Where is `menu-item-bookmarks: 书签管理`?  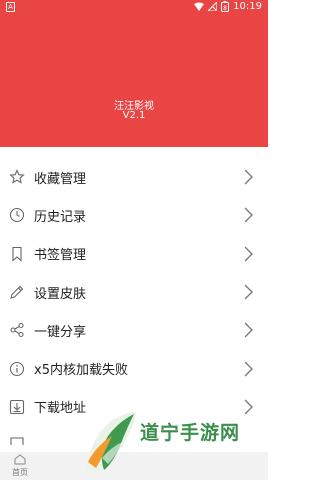
menu-item-bookmarks: 书签管理 is located at coordinates (134, 254).